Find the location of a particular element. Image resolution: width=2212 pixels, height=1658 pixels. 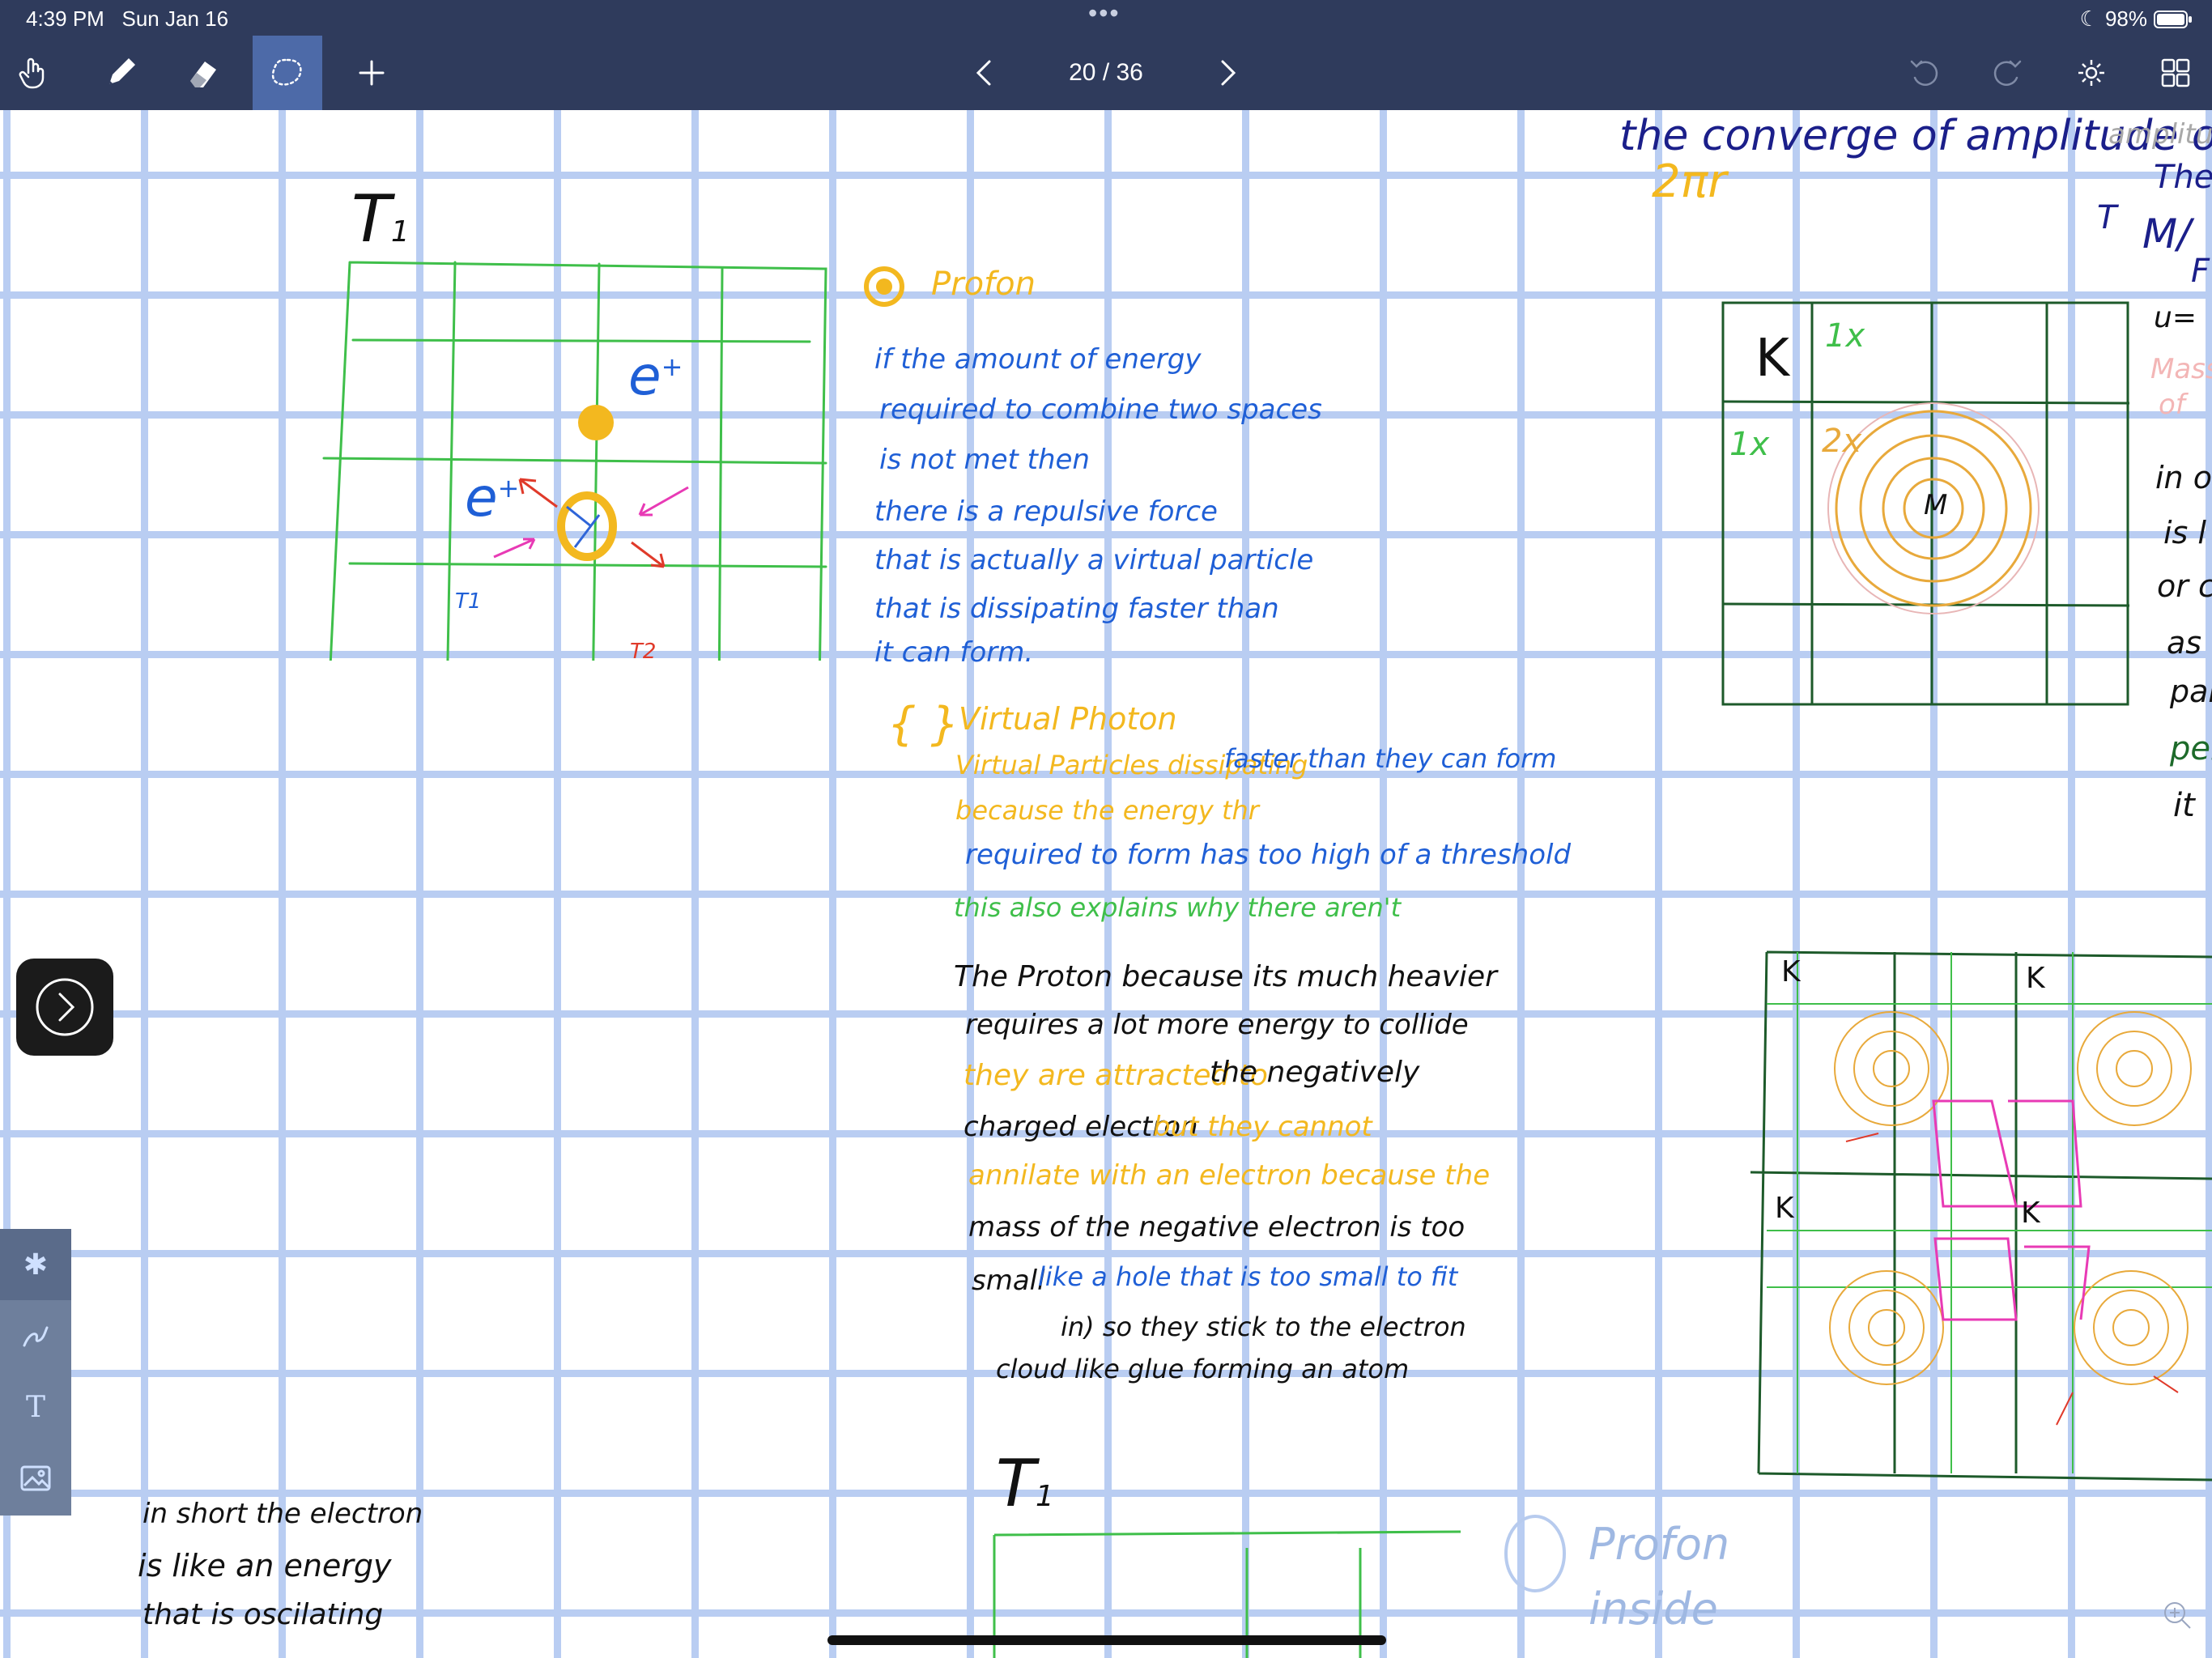

chevron-right-circle-icon is located at coordinates (65, 1007).